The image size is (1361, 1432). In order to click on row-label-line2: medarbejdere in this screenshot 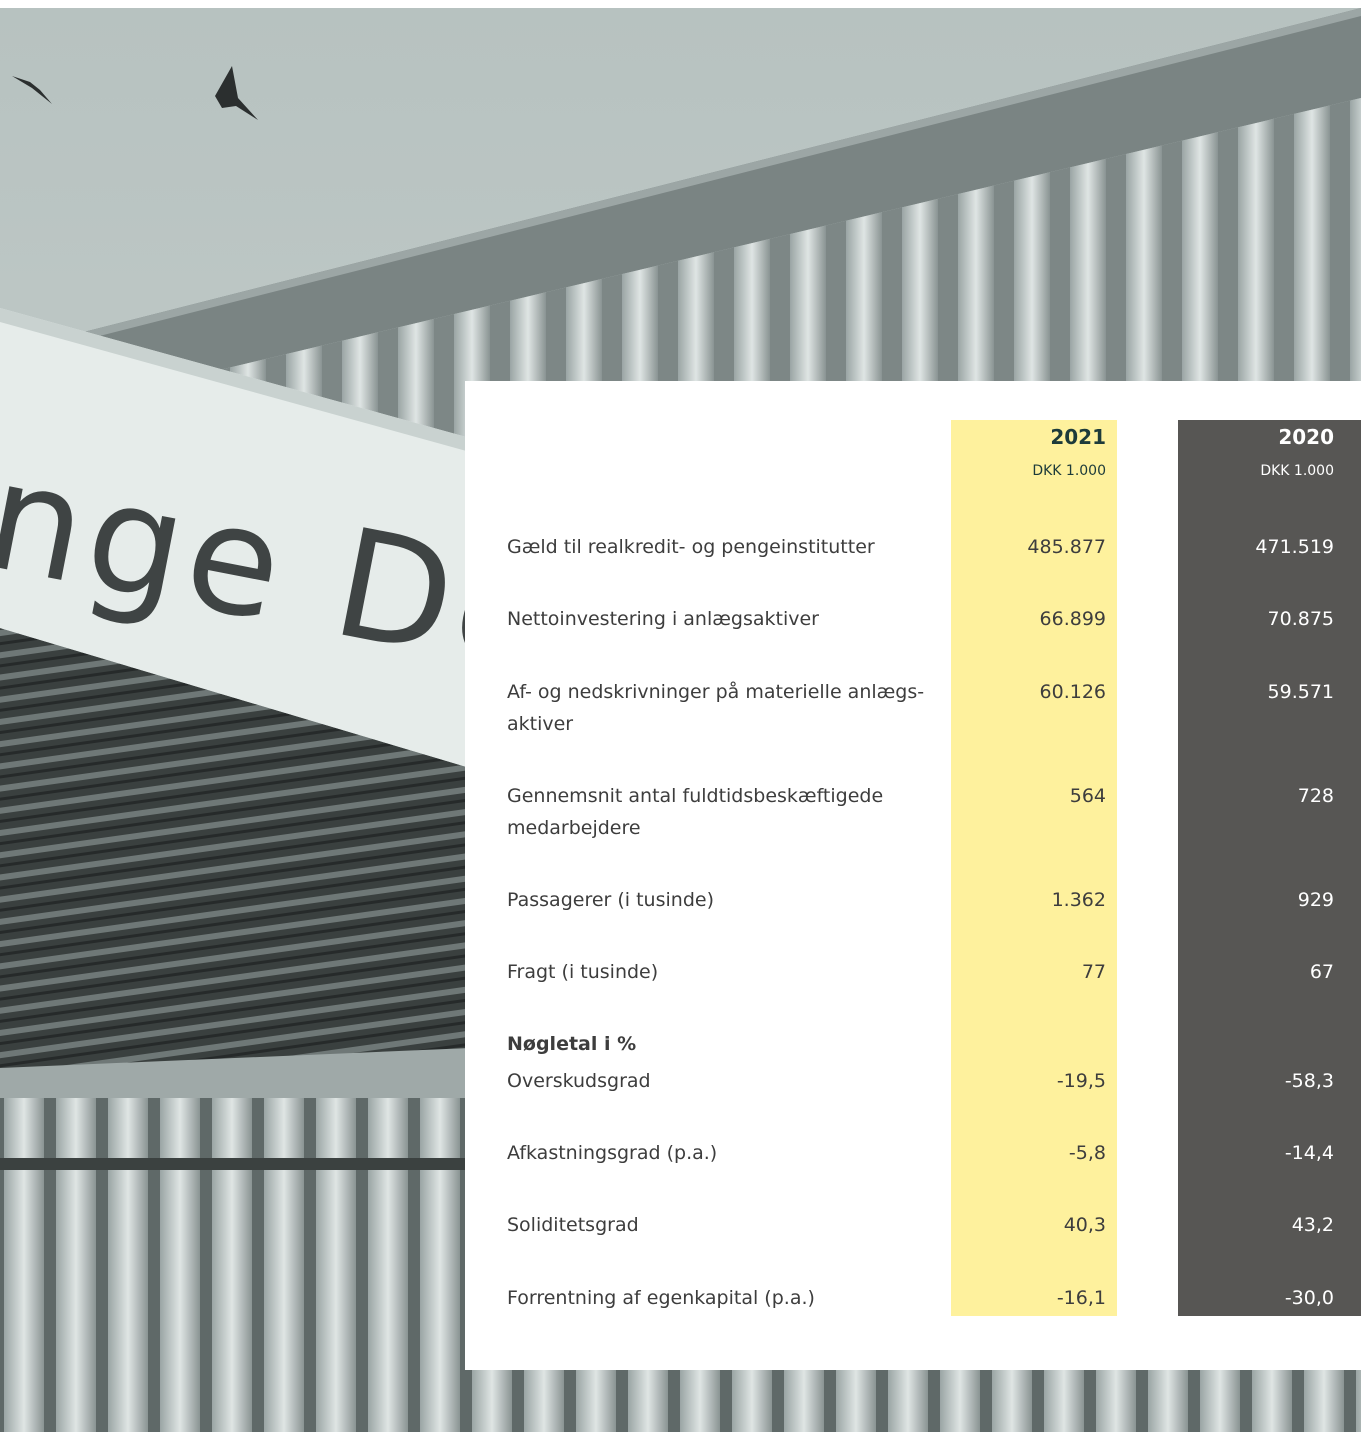, I will do `click(574, 828)`.